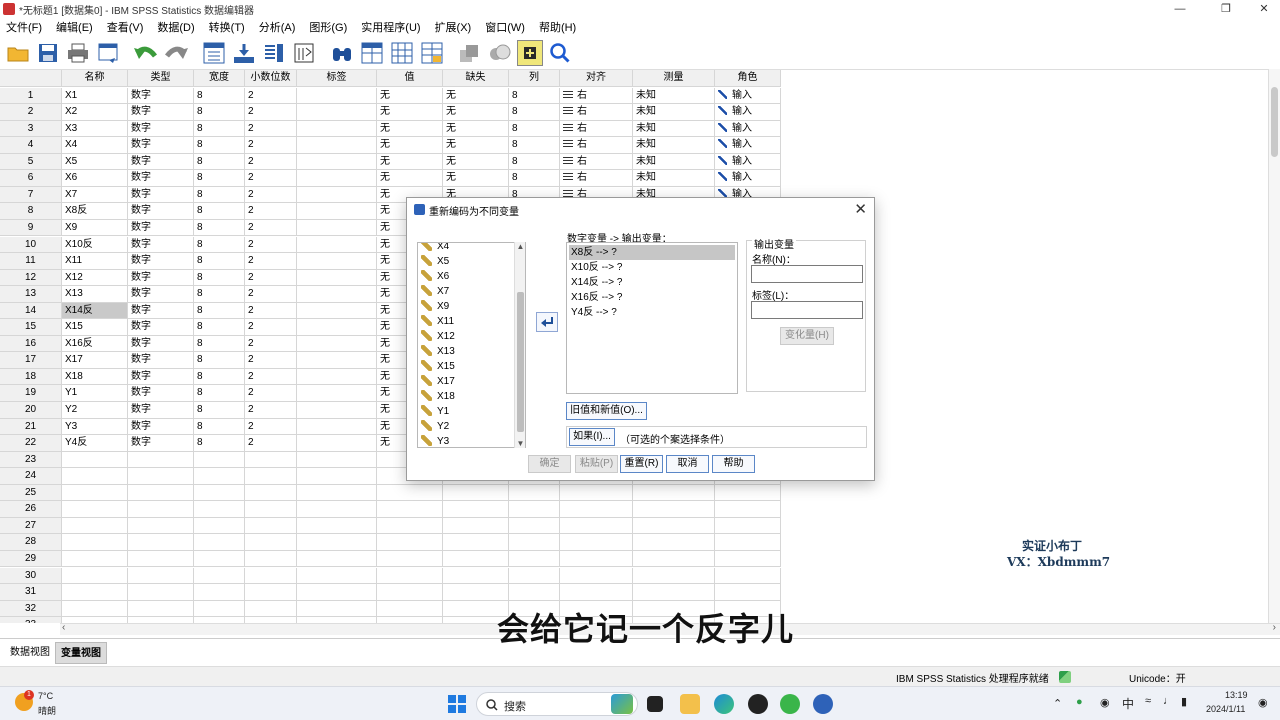  Describe the element at coordinates (31, 427) in the screenshot. I see `row-number: 21` at that location.